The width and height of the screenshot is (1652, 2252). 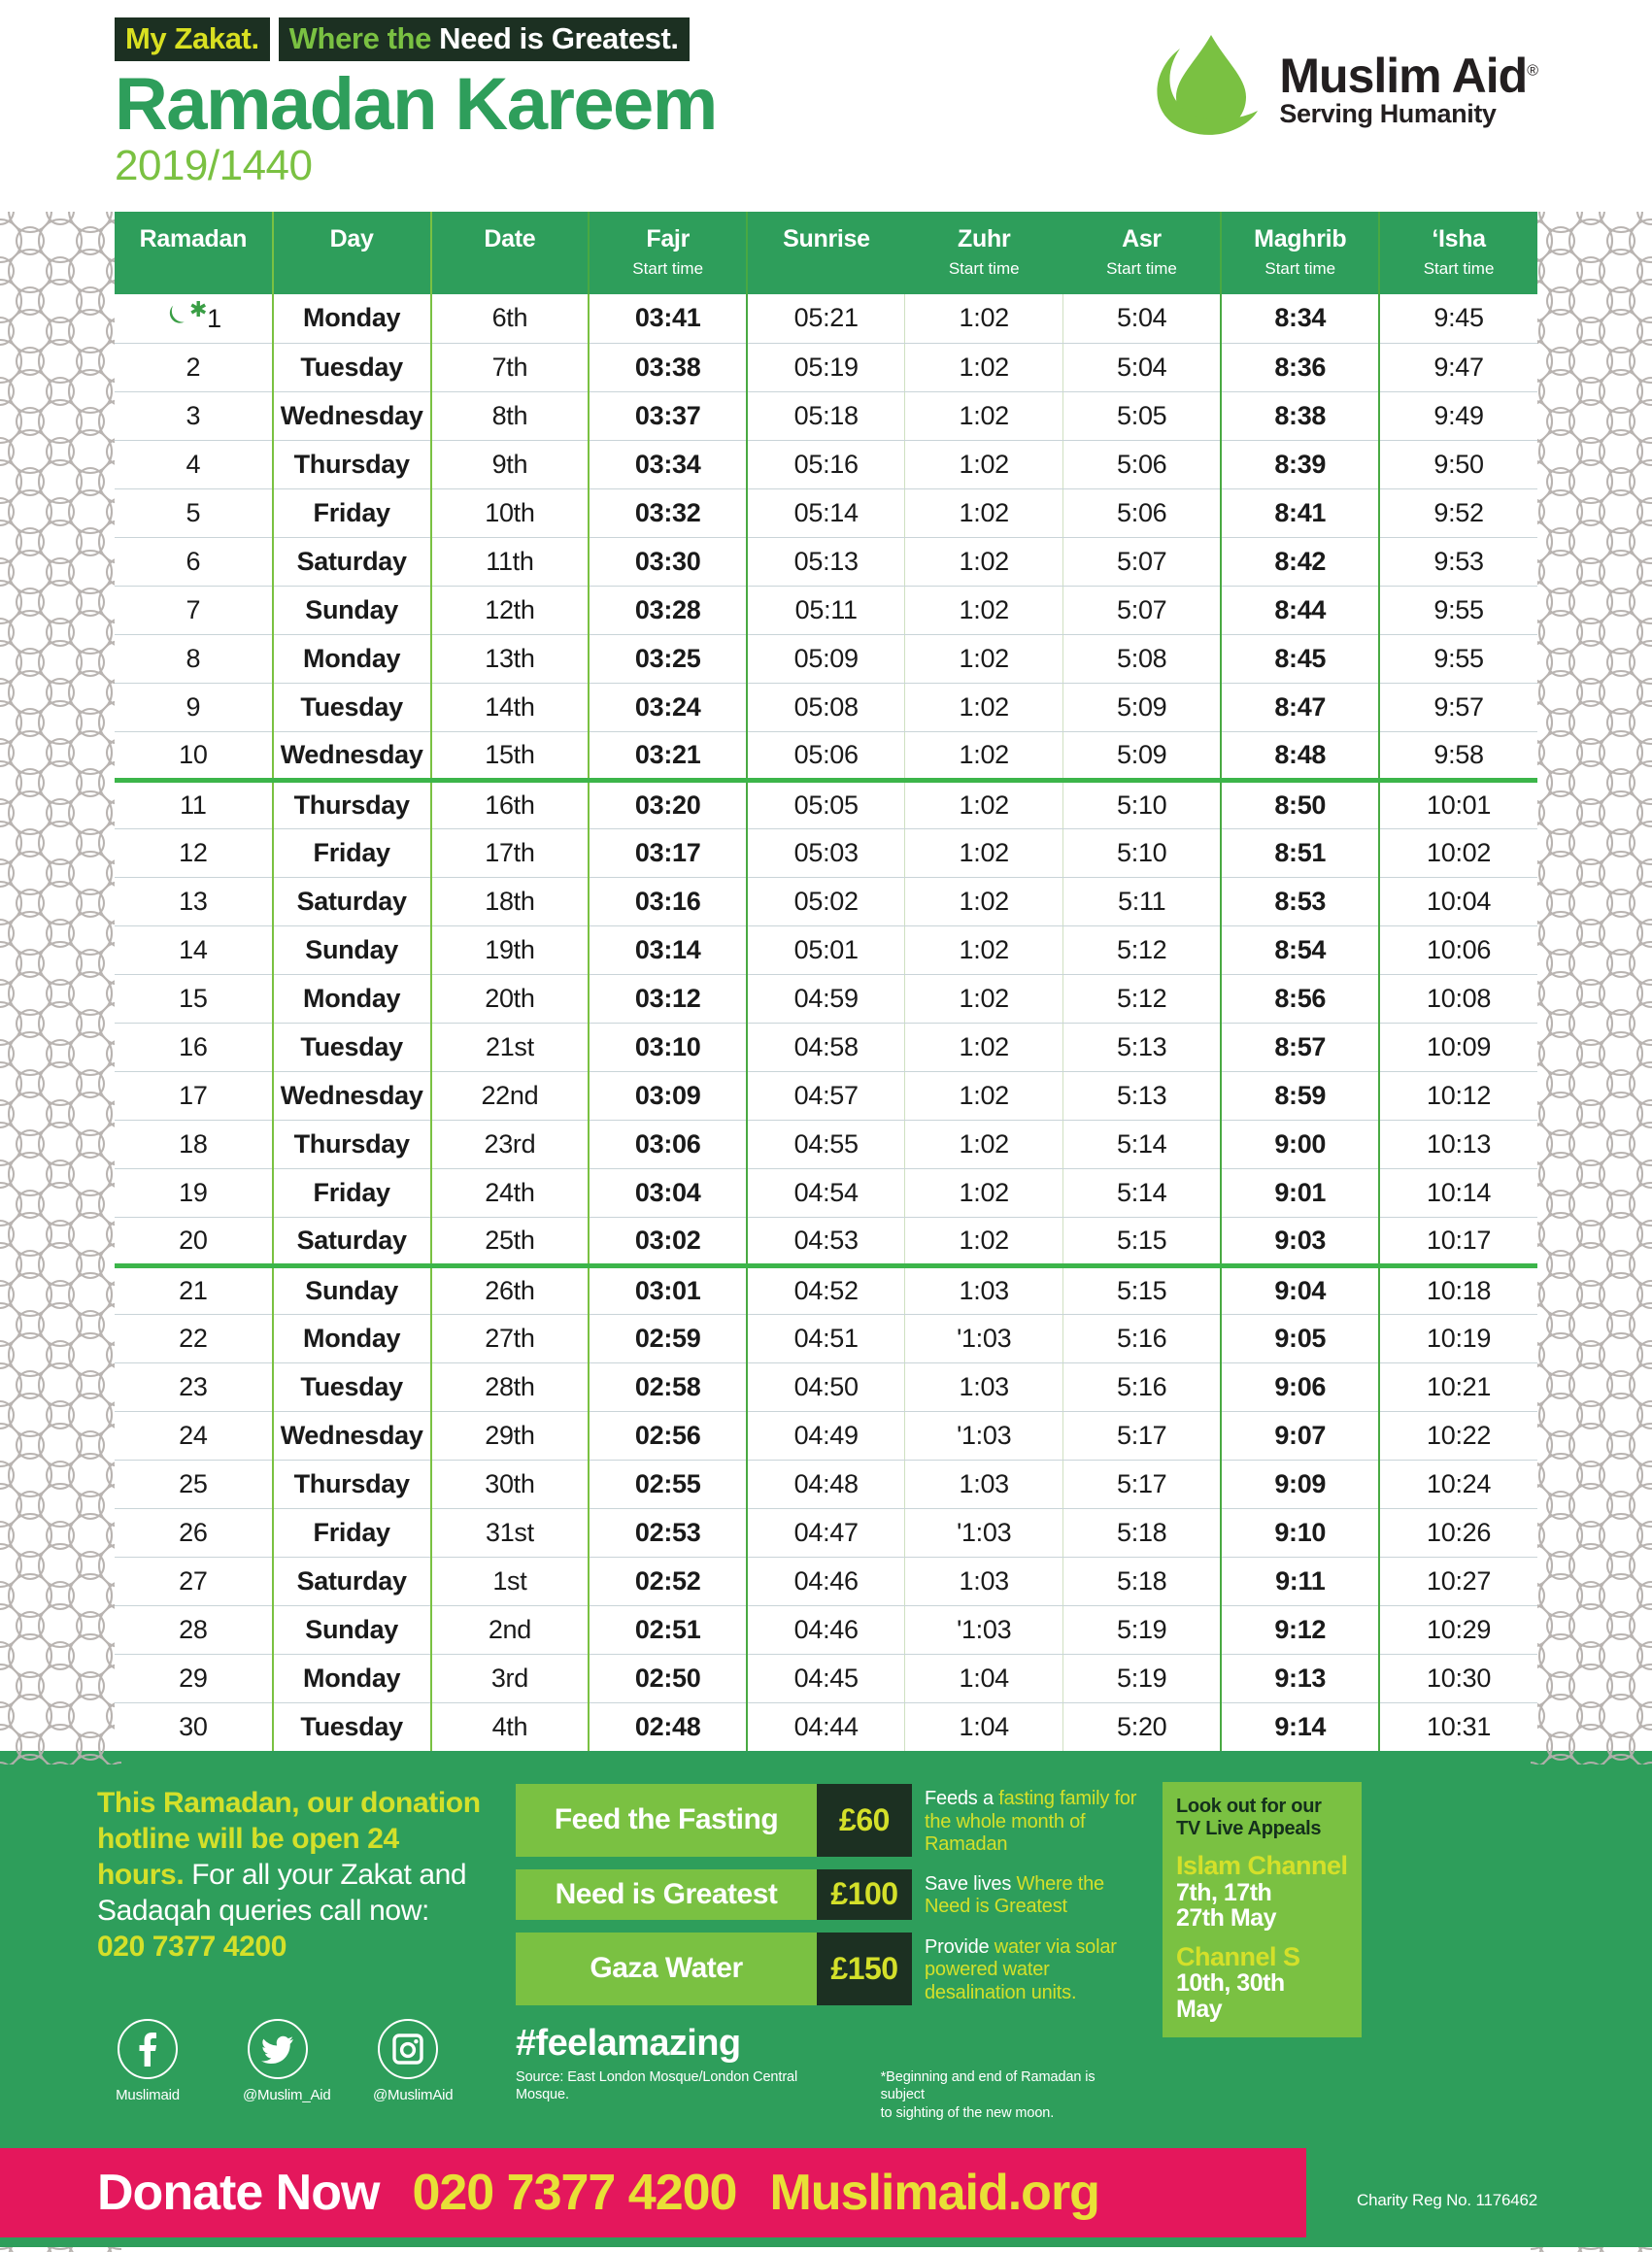 I want to click on cell-sunrise: 04:53, so click(x=826, y=1242).